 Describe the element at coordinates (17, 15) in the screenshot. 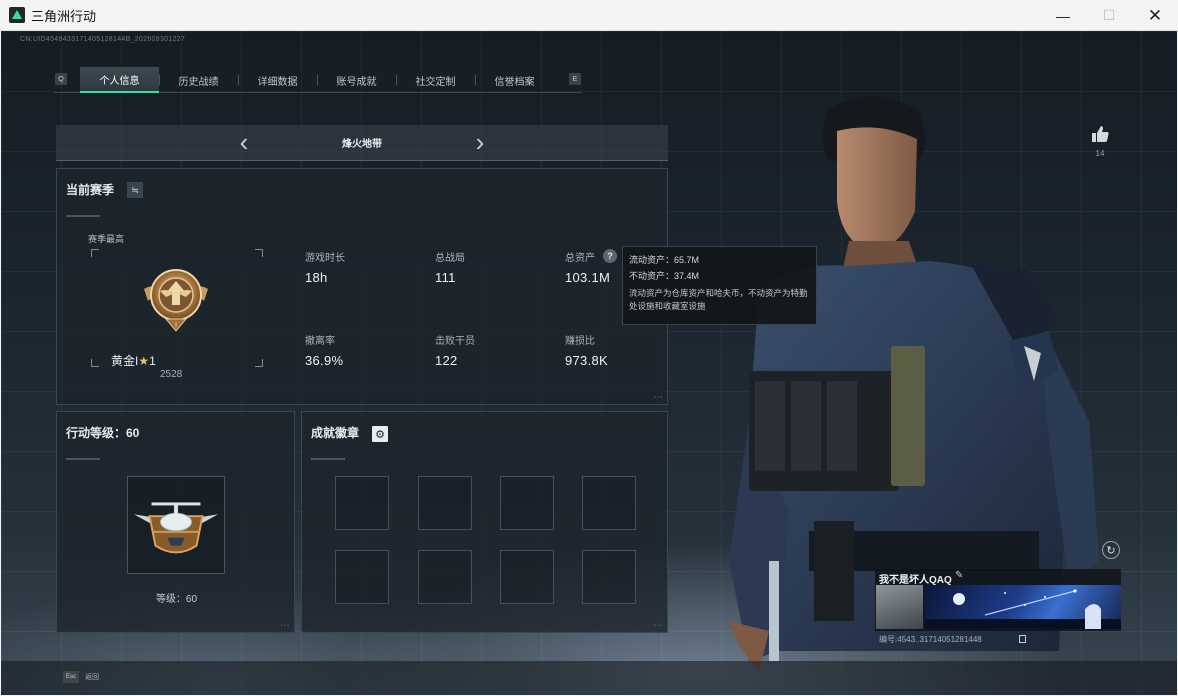

I see `app-logo-icon` at that location.